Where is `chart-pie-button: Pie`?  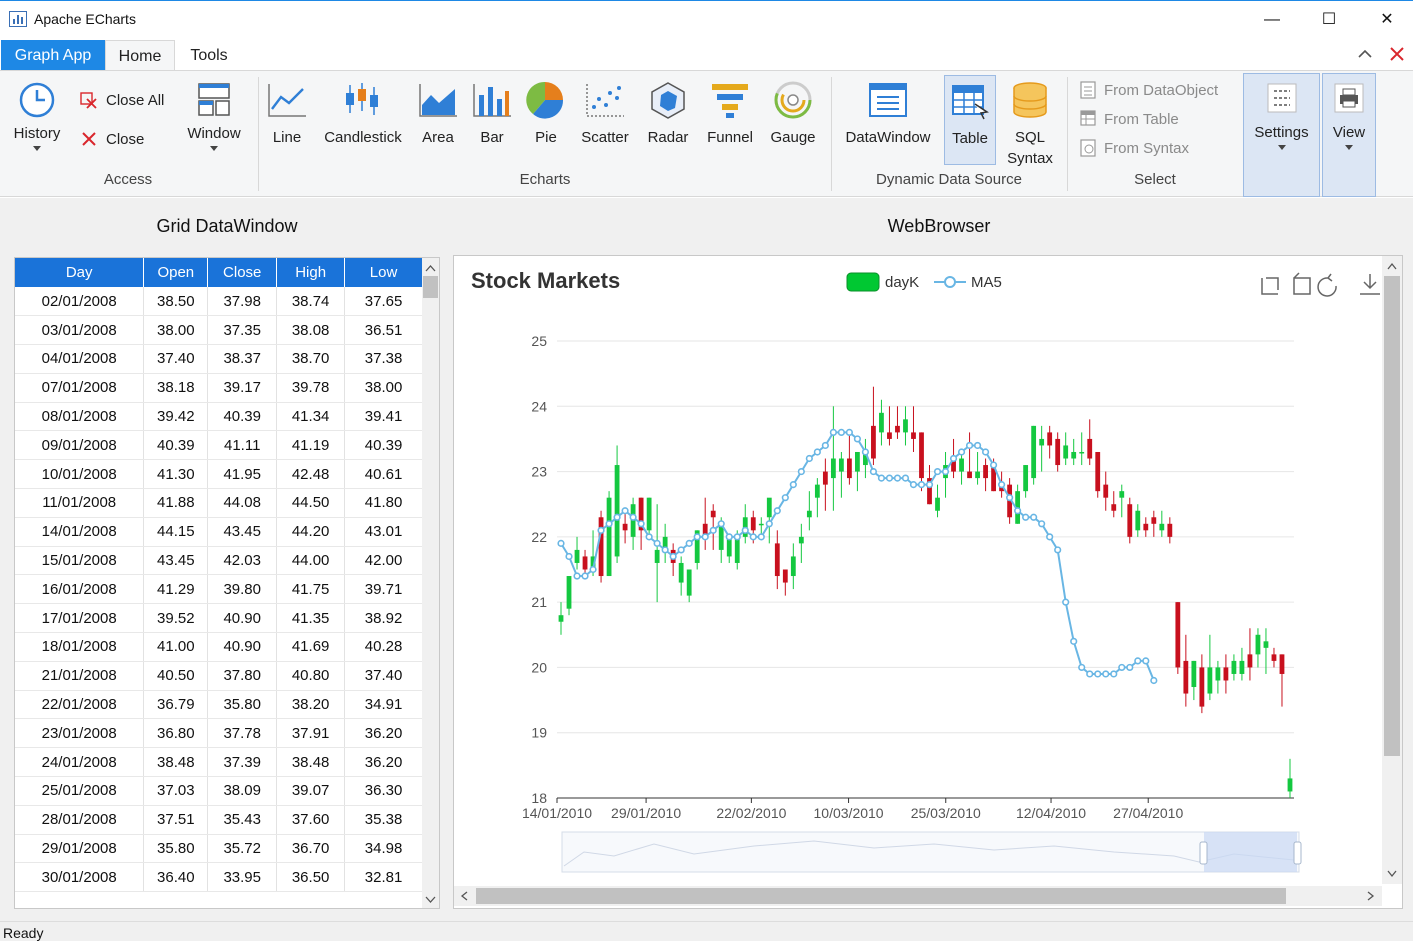 chart-pie-button: Pie is located at coordinates (546, 114).